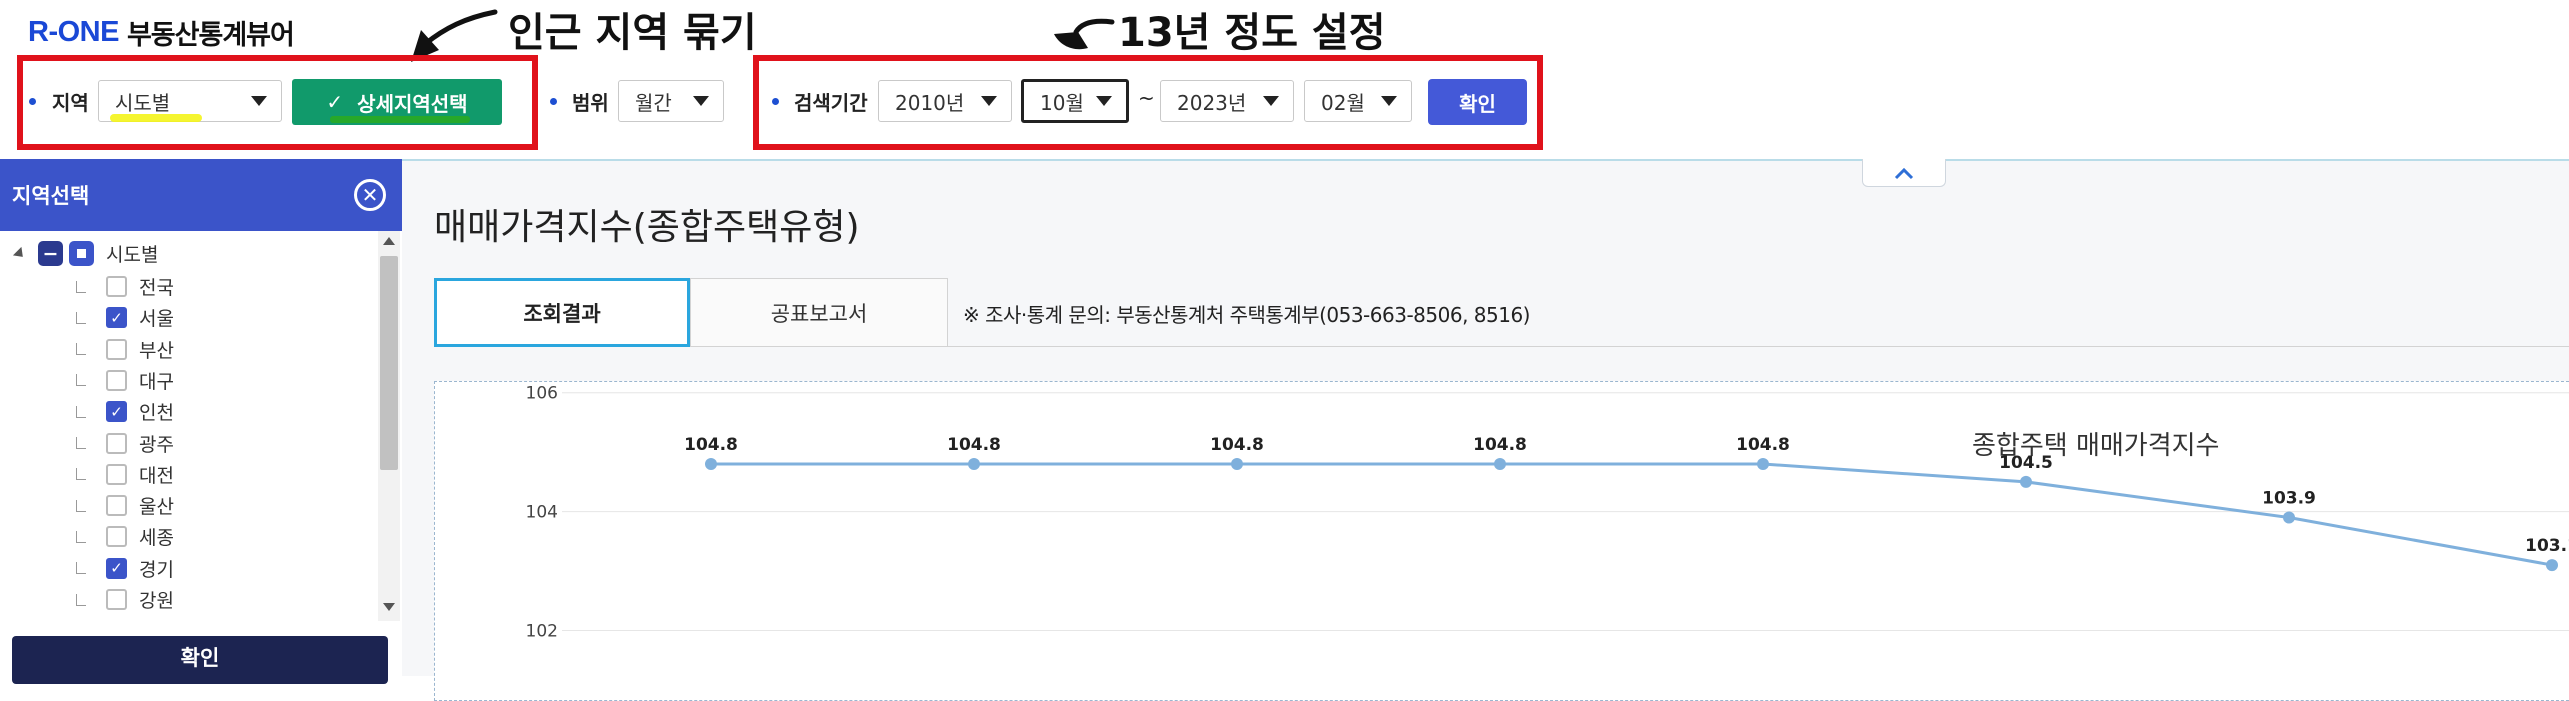 The height and width of the screenshot is (701, 2569). I want to click on logo: R-ONE 부동산통계뷰어, so click(161, 32).